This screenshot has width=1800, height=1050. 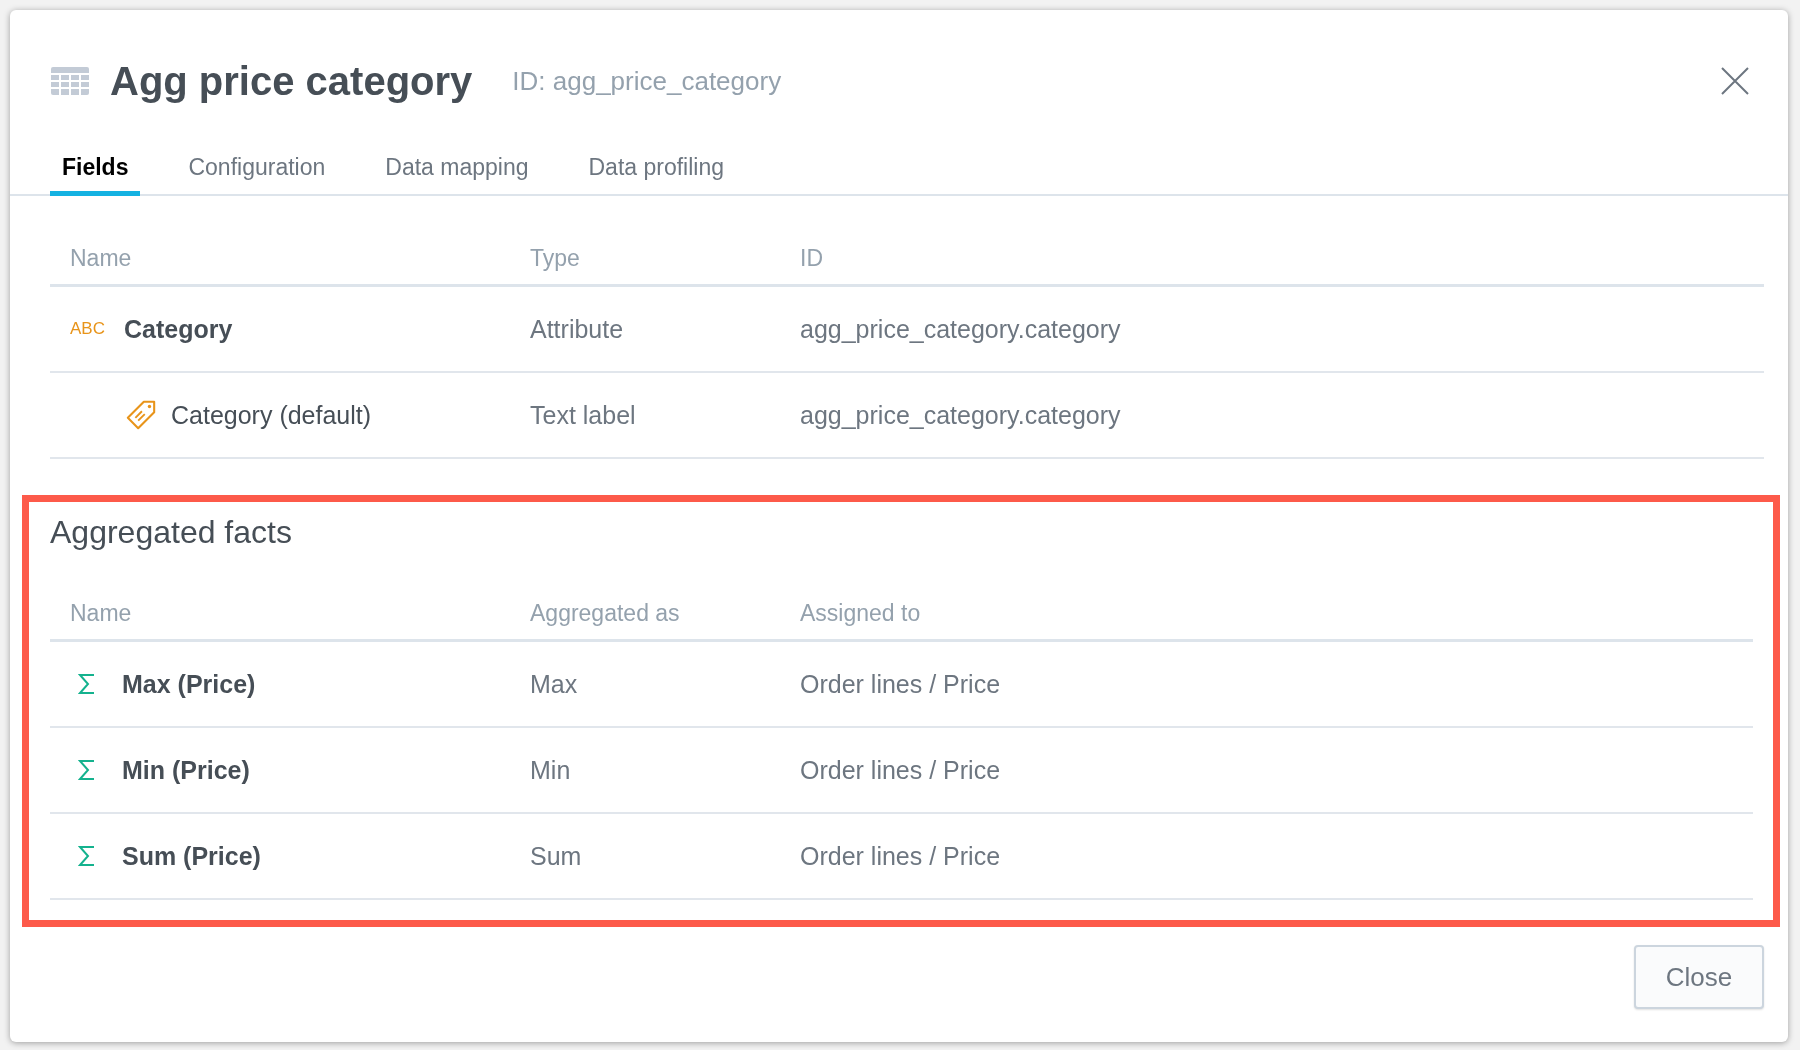 What do you see at coordinates (860, 613) in the screenshot?
I see `column-header: Assigned to` at bounding box center [860, 613].